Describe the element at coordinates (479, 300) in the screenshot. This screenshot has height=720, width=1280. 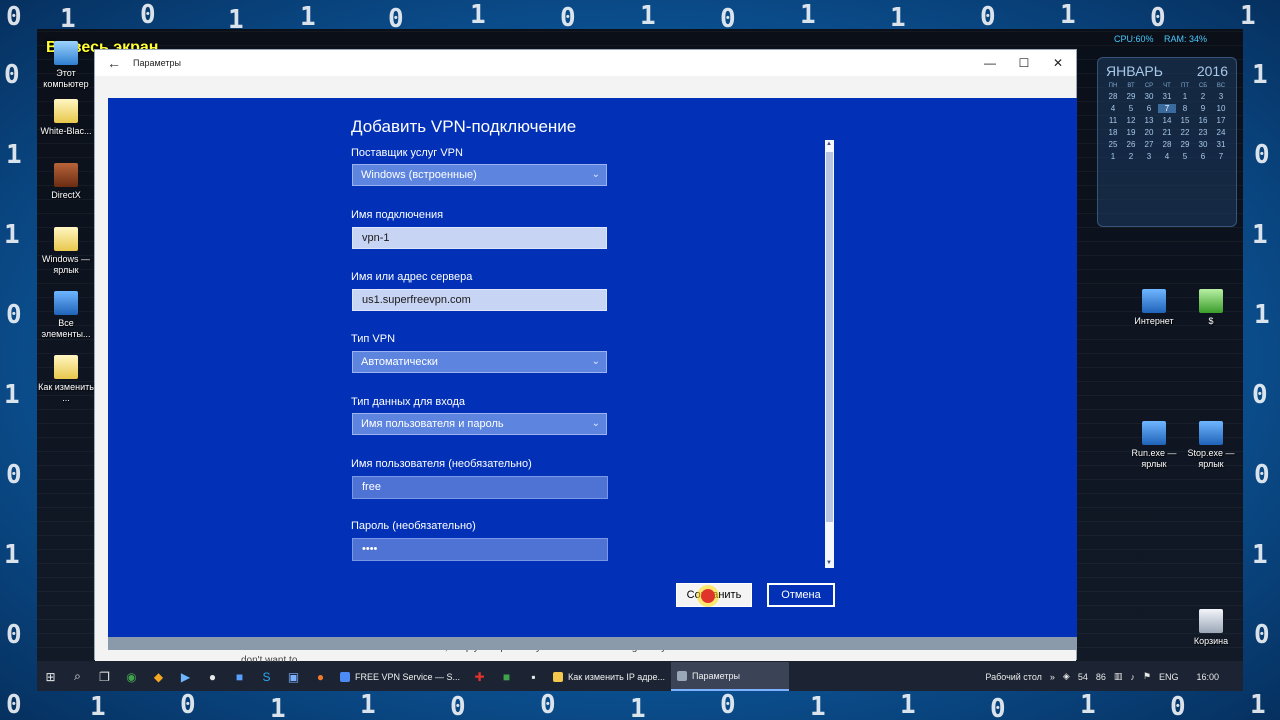
I see `server-input: us1.superfreevpn.com` at that location.